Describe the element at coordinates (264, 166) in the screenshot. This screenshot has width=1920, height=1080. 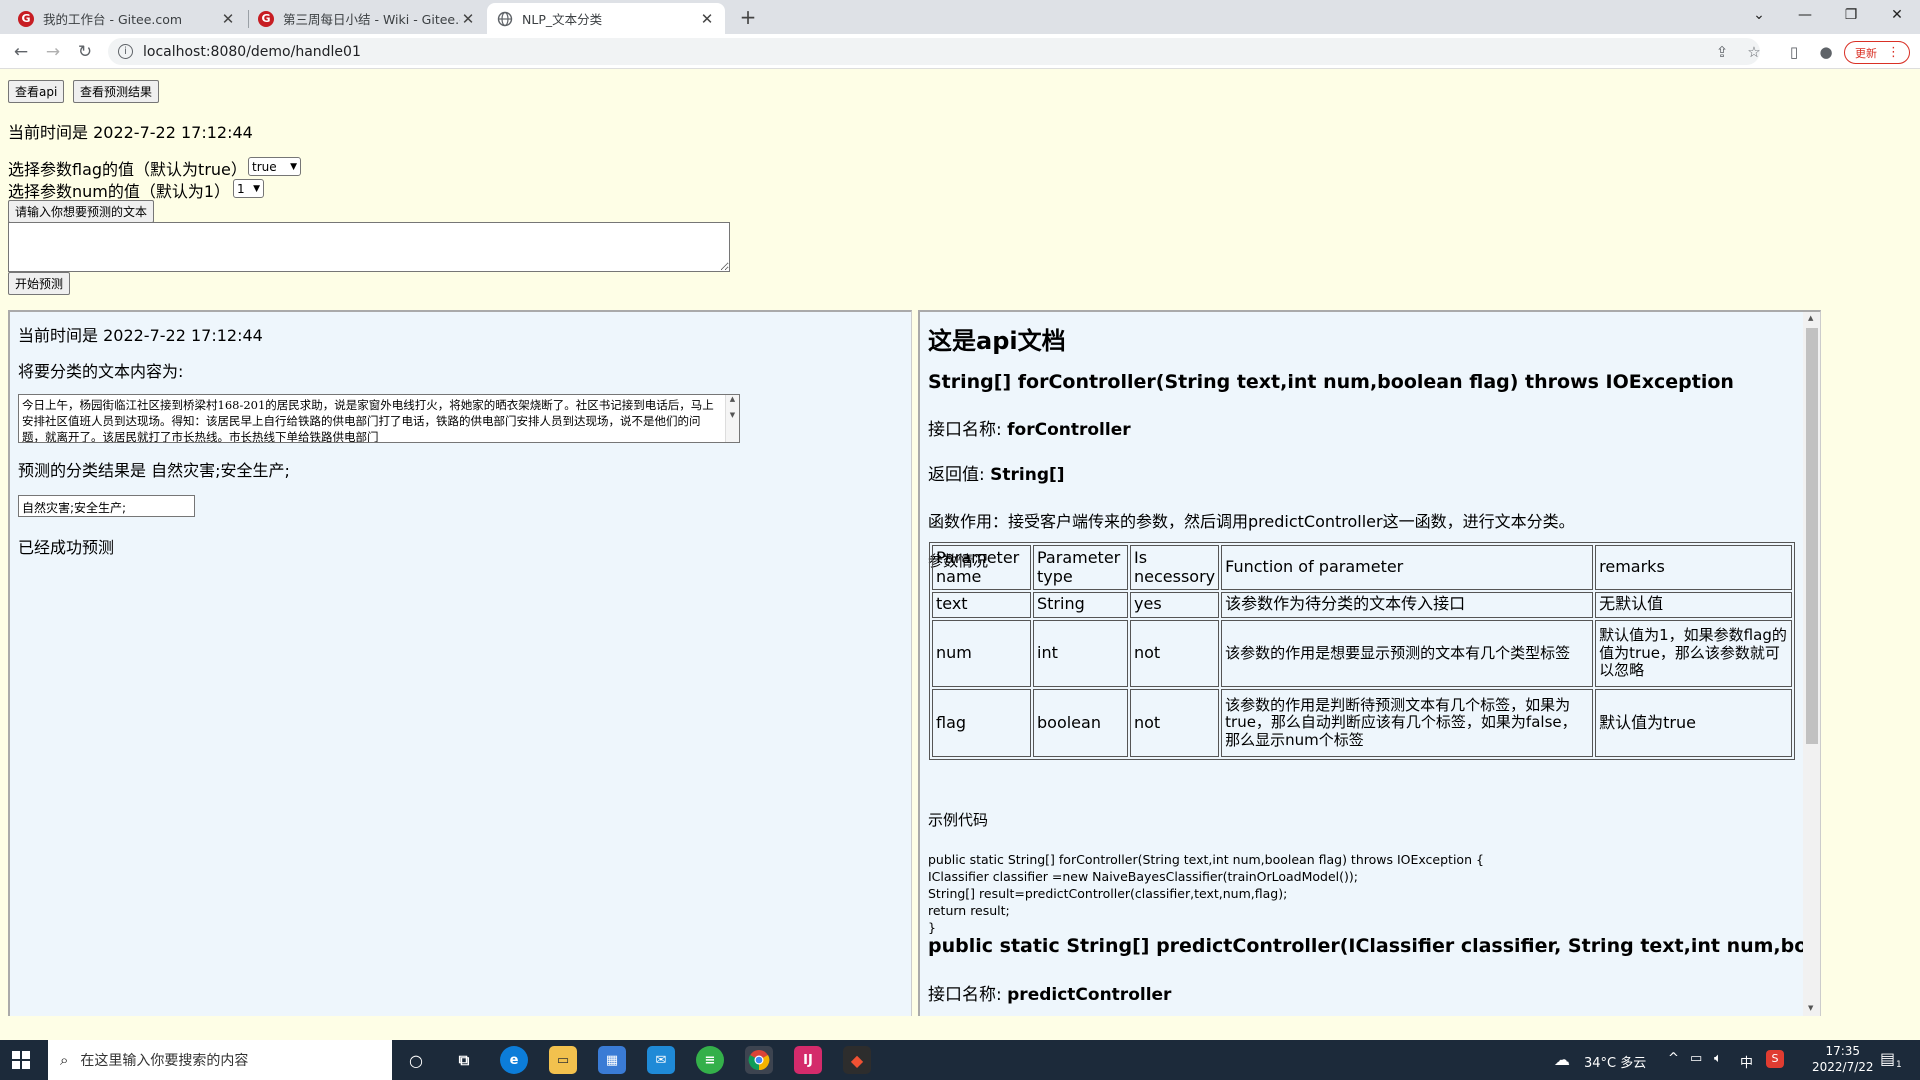
I see `flag-select-value: true` at that location.